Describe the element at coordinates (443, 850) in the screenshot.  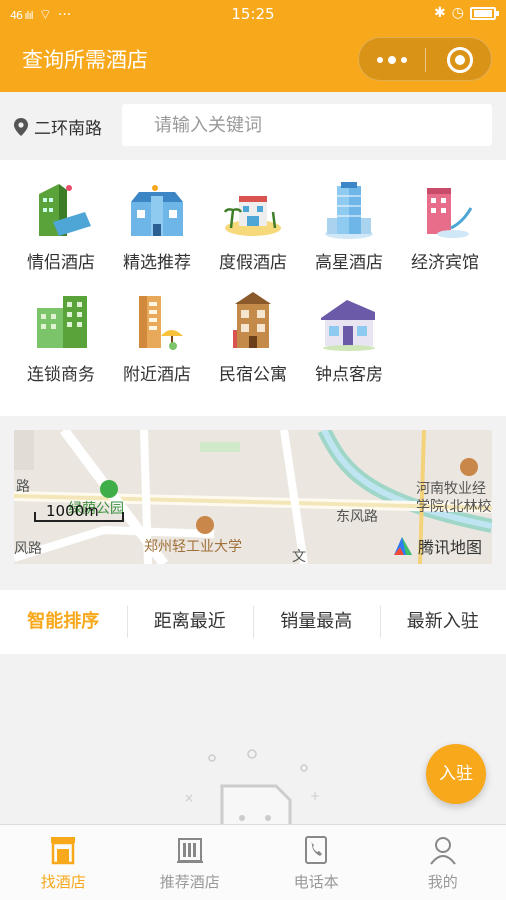
I see `user-nav-icon` at that location.